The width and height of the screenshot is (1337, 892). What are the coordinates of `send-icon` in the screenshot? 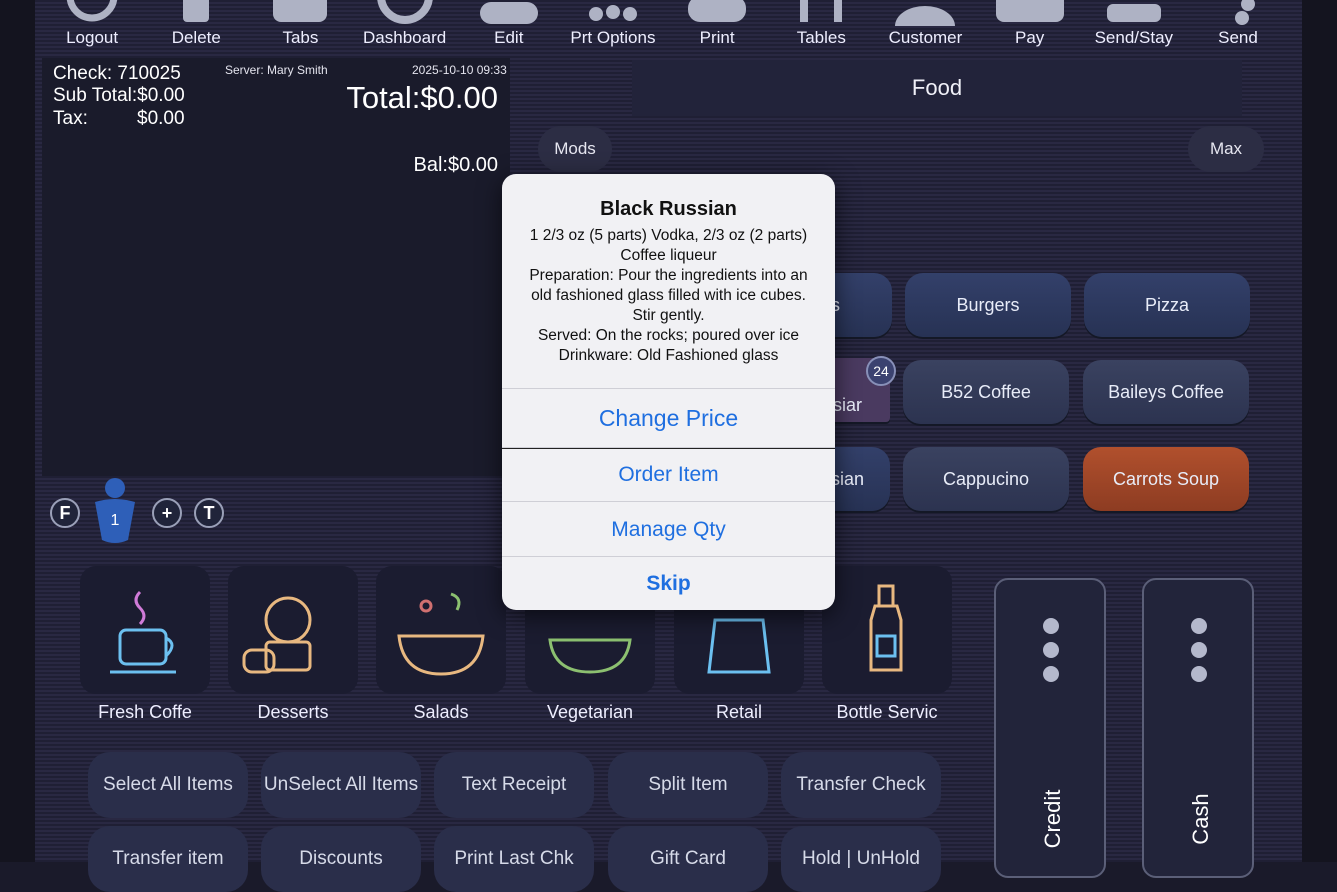 It's located at (1244, 12).